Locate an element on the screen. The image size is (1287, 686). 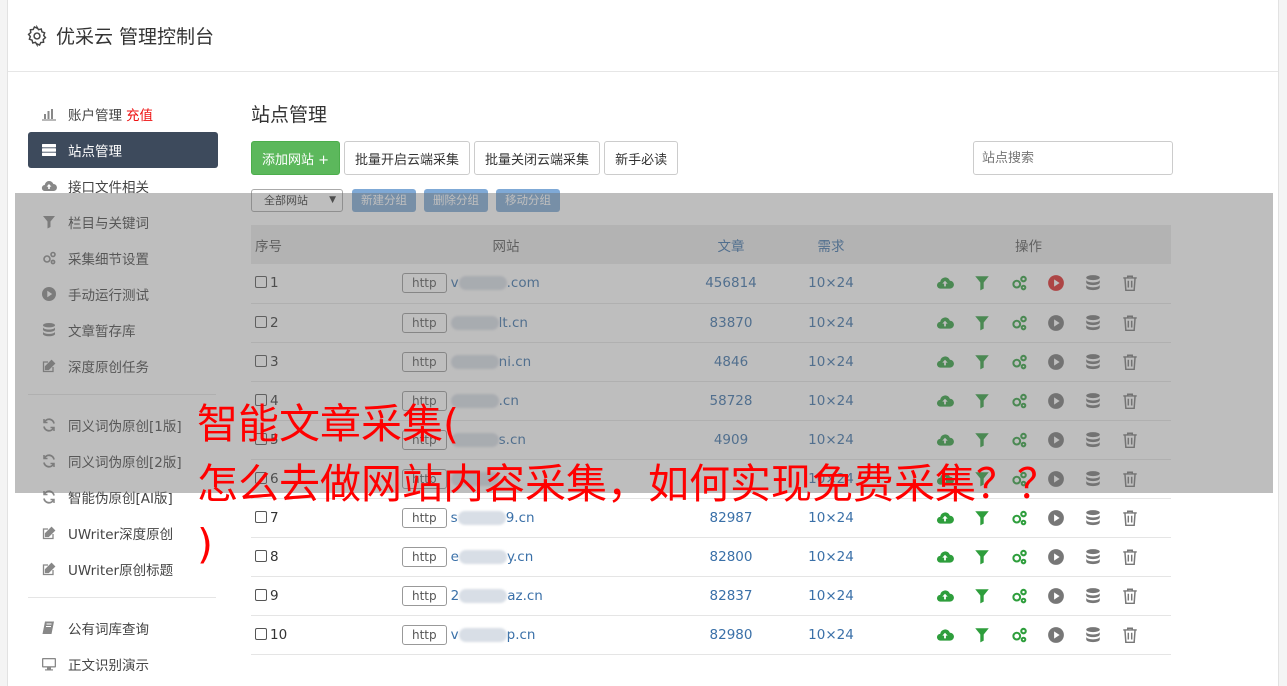
site-link: 2 az.cn is located at coordinates (497, 596).